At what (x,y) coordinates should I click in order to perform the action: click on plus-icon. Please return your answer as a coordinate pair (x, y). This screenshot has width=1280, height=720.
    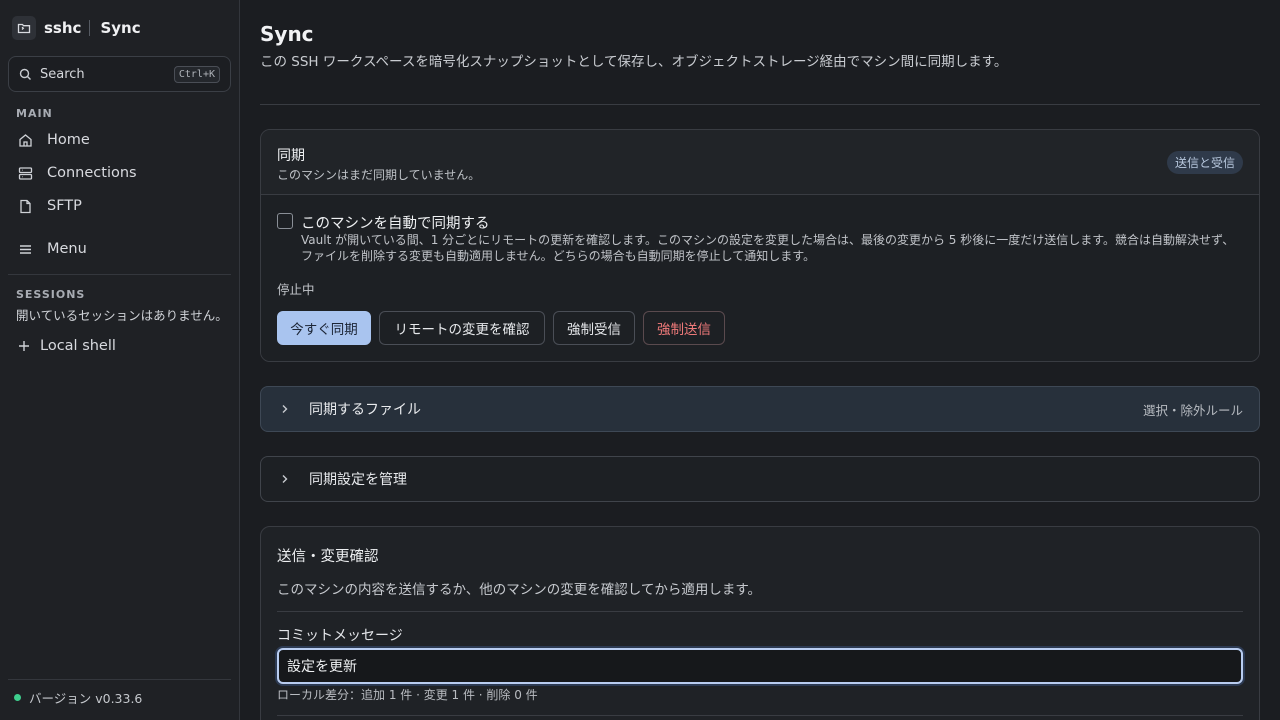
    Looking at the image, I should click on (24, 346).